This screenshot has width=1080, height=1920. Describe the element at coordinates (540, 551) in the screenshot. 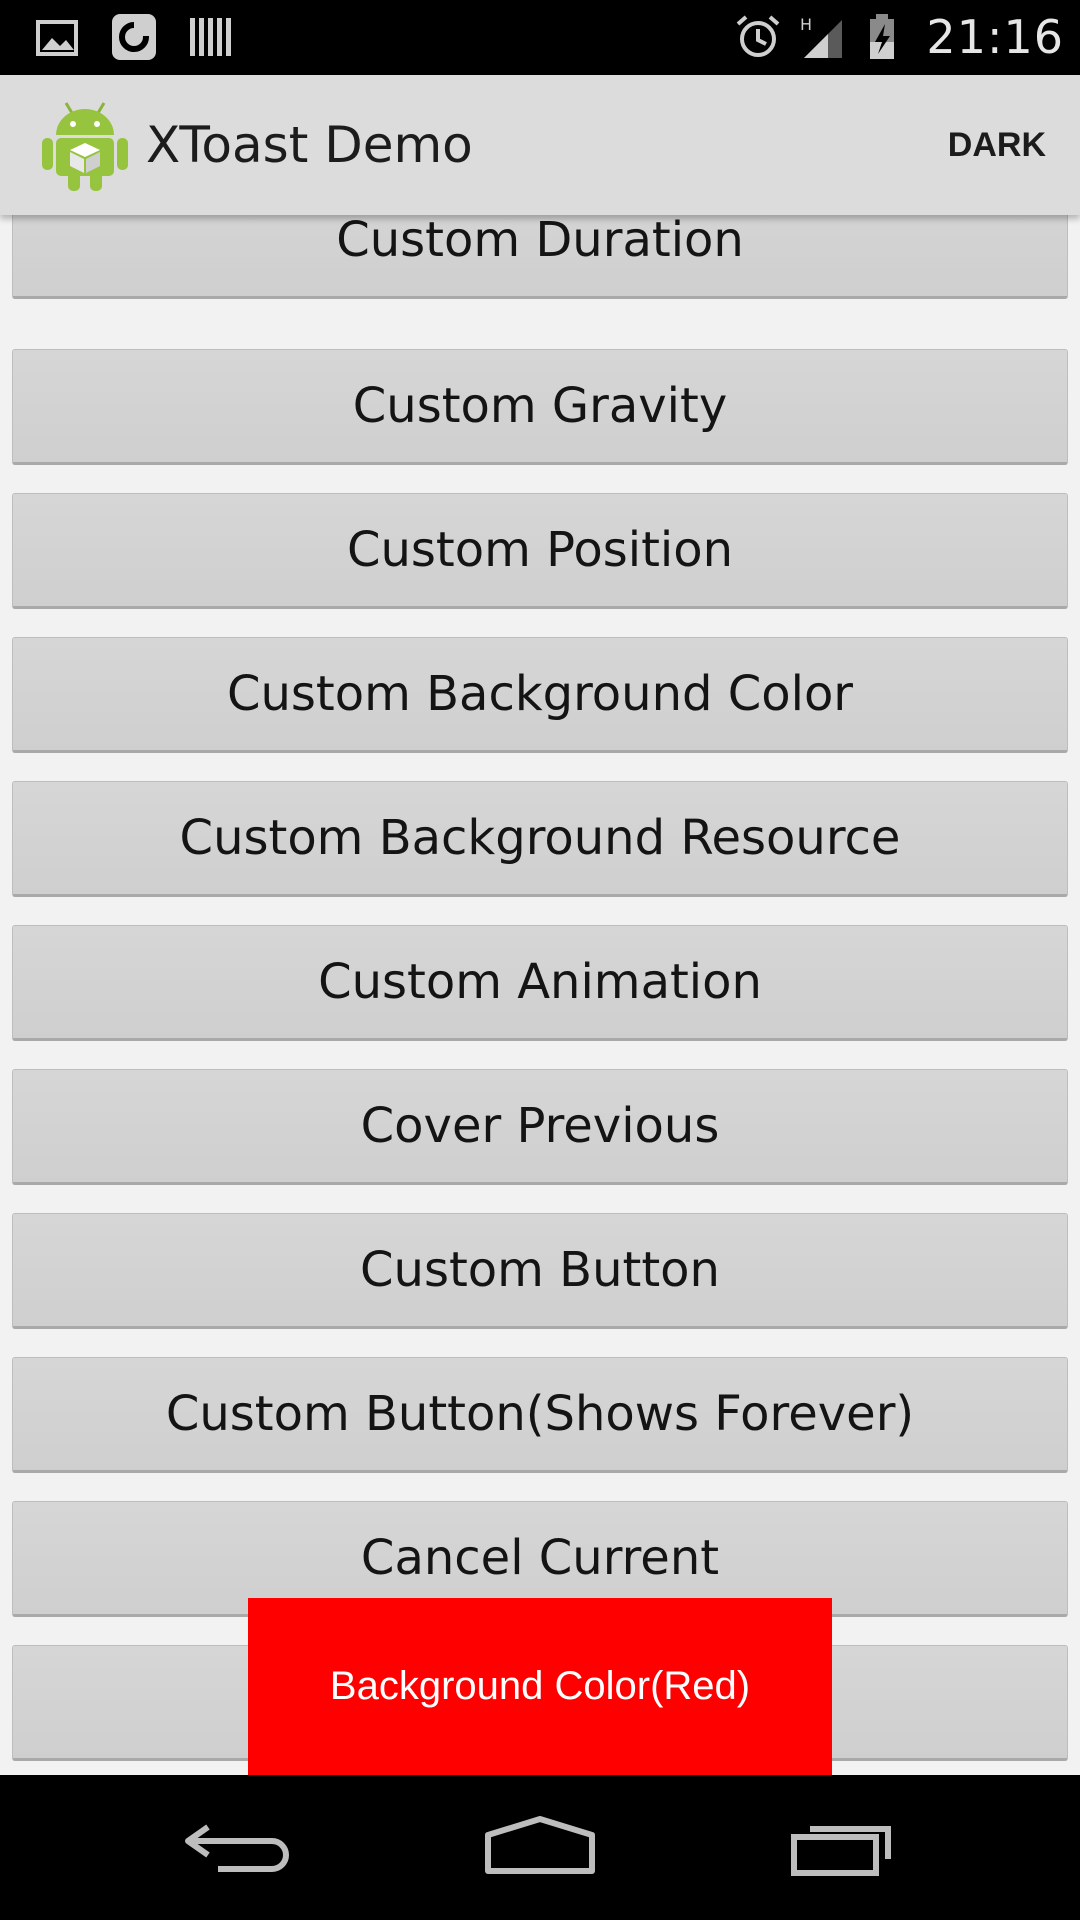

I see `custom-position-button: Custom Position` at that location.